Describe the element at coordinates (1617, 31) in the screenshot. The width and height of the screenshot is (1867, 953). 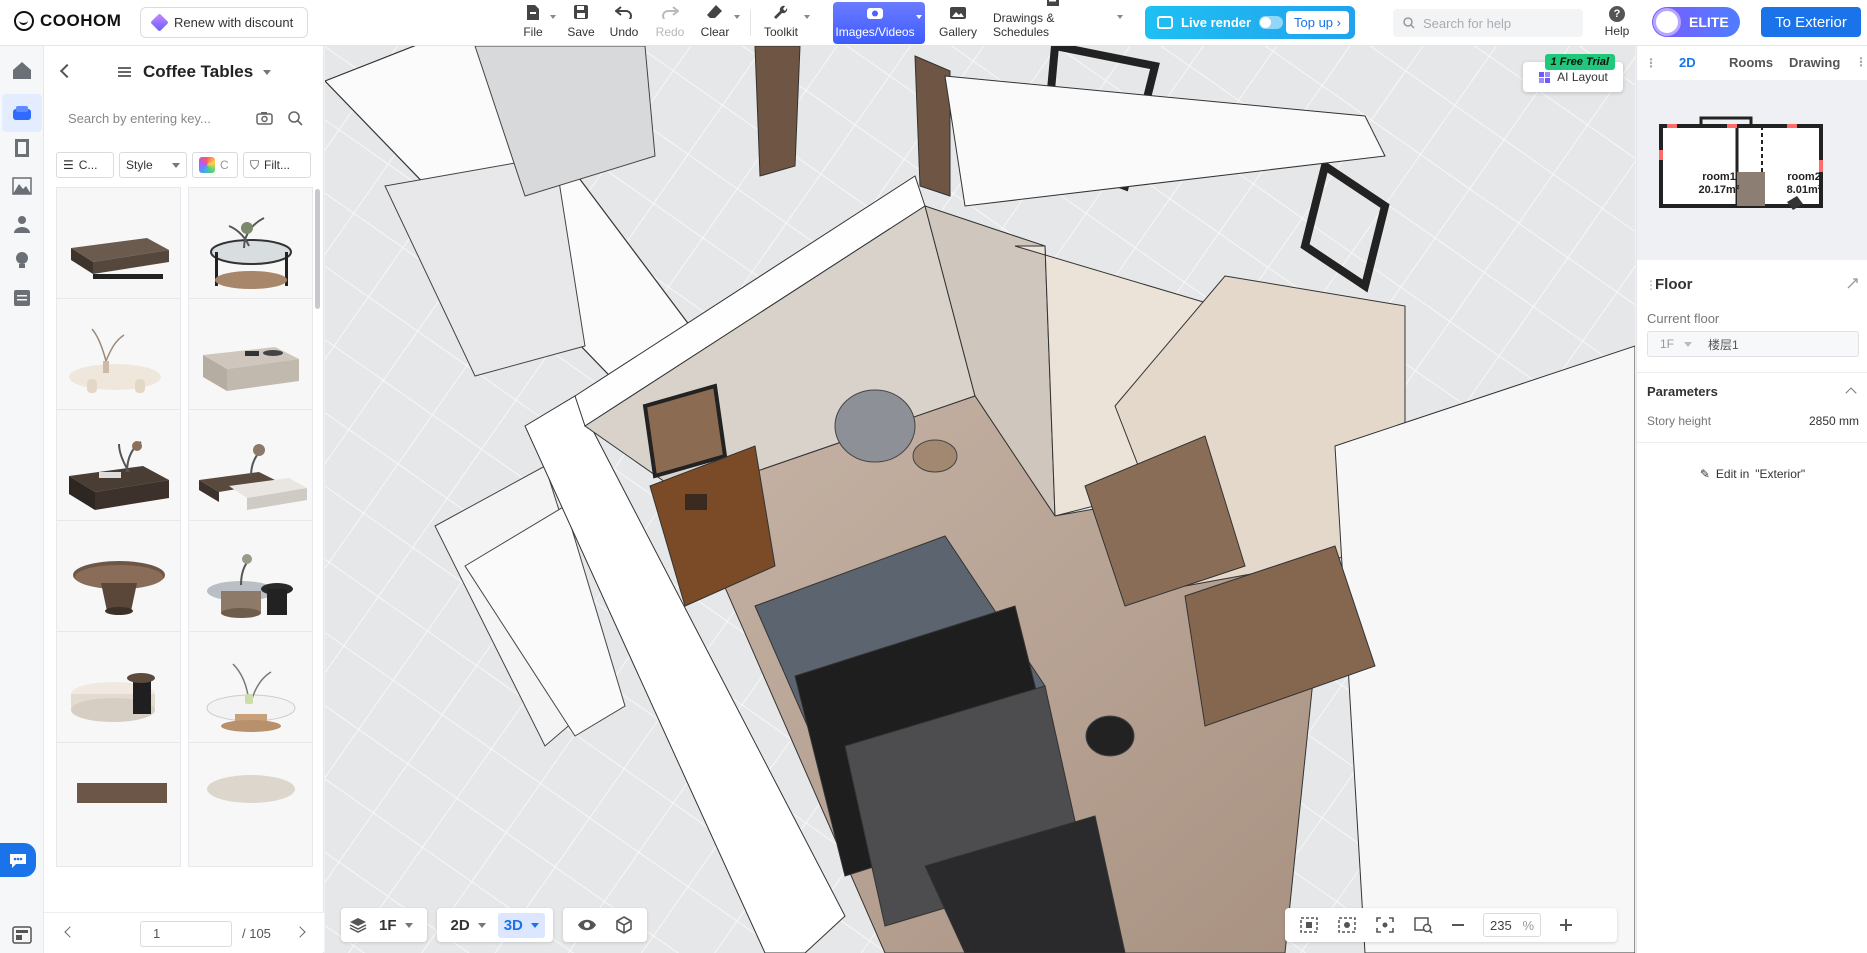
I see `help-label: Help` at that location.